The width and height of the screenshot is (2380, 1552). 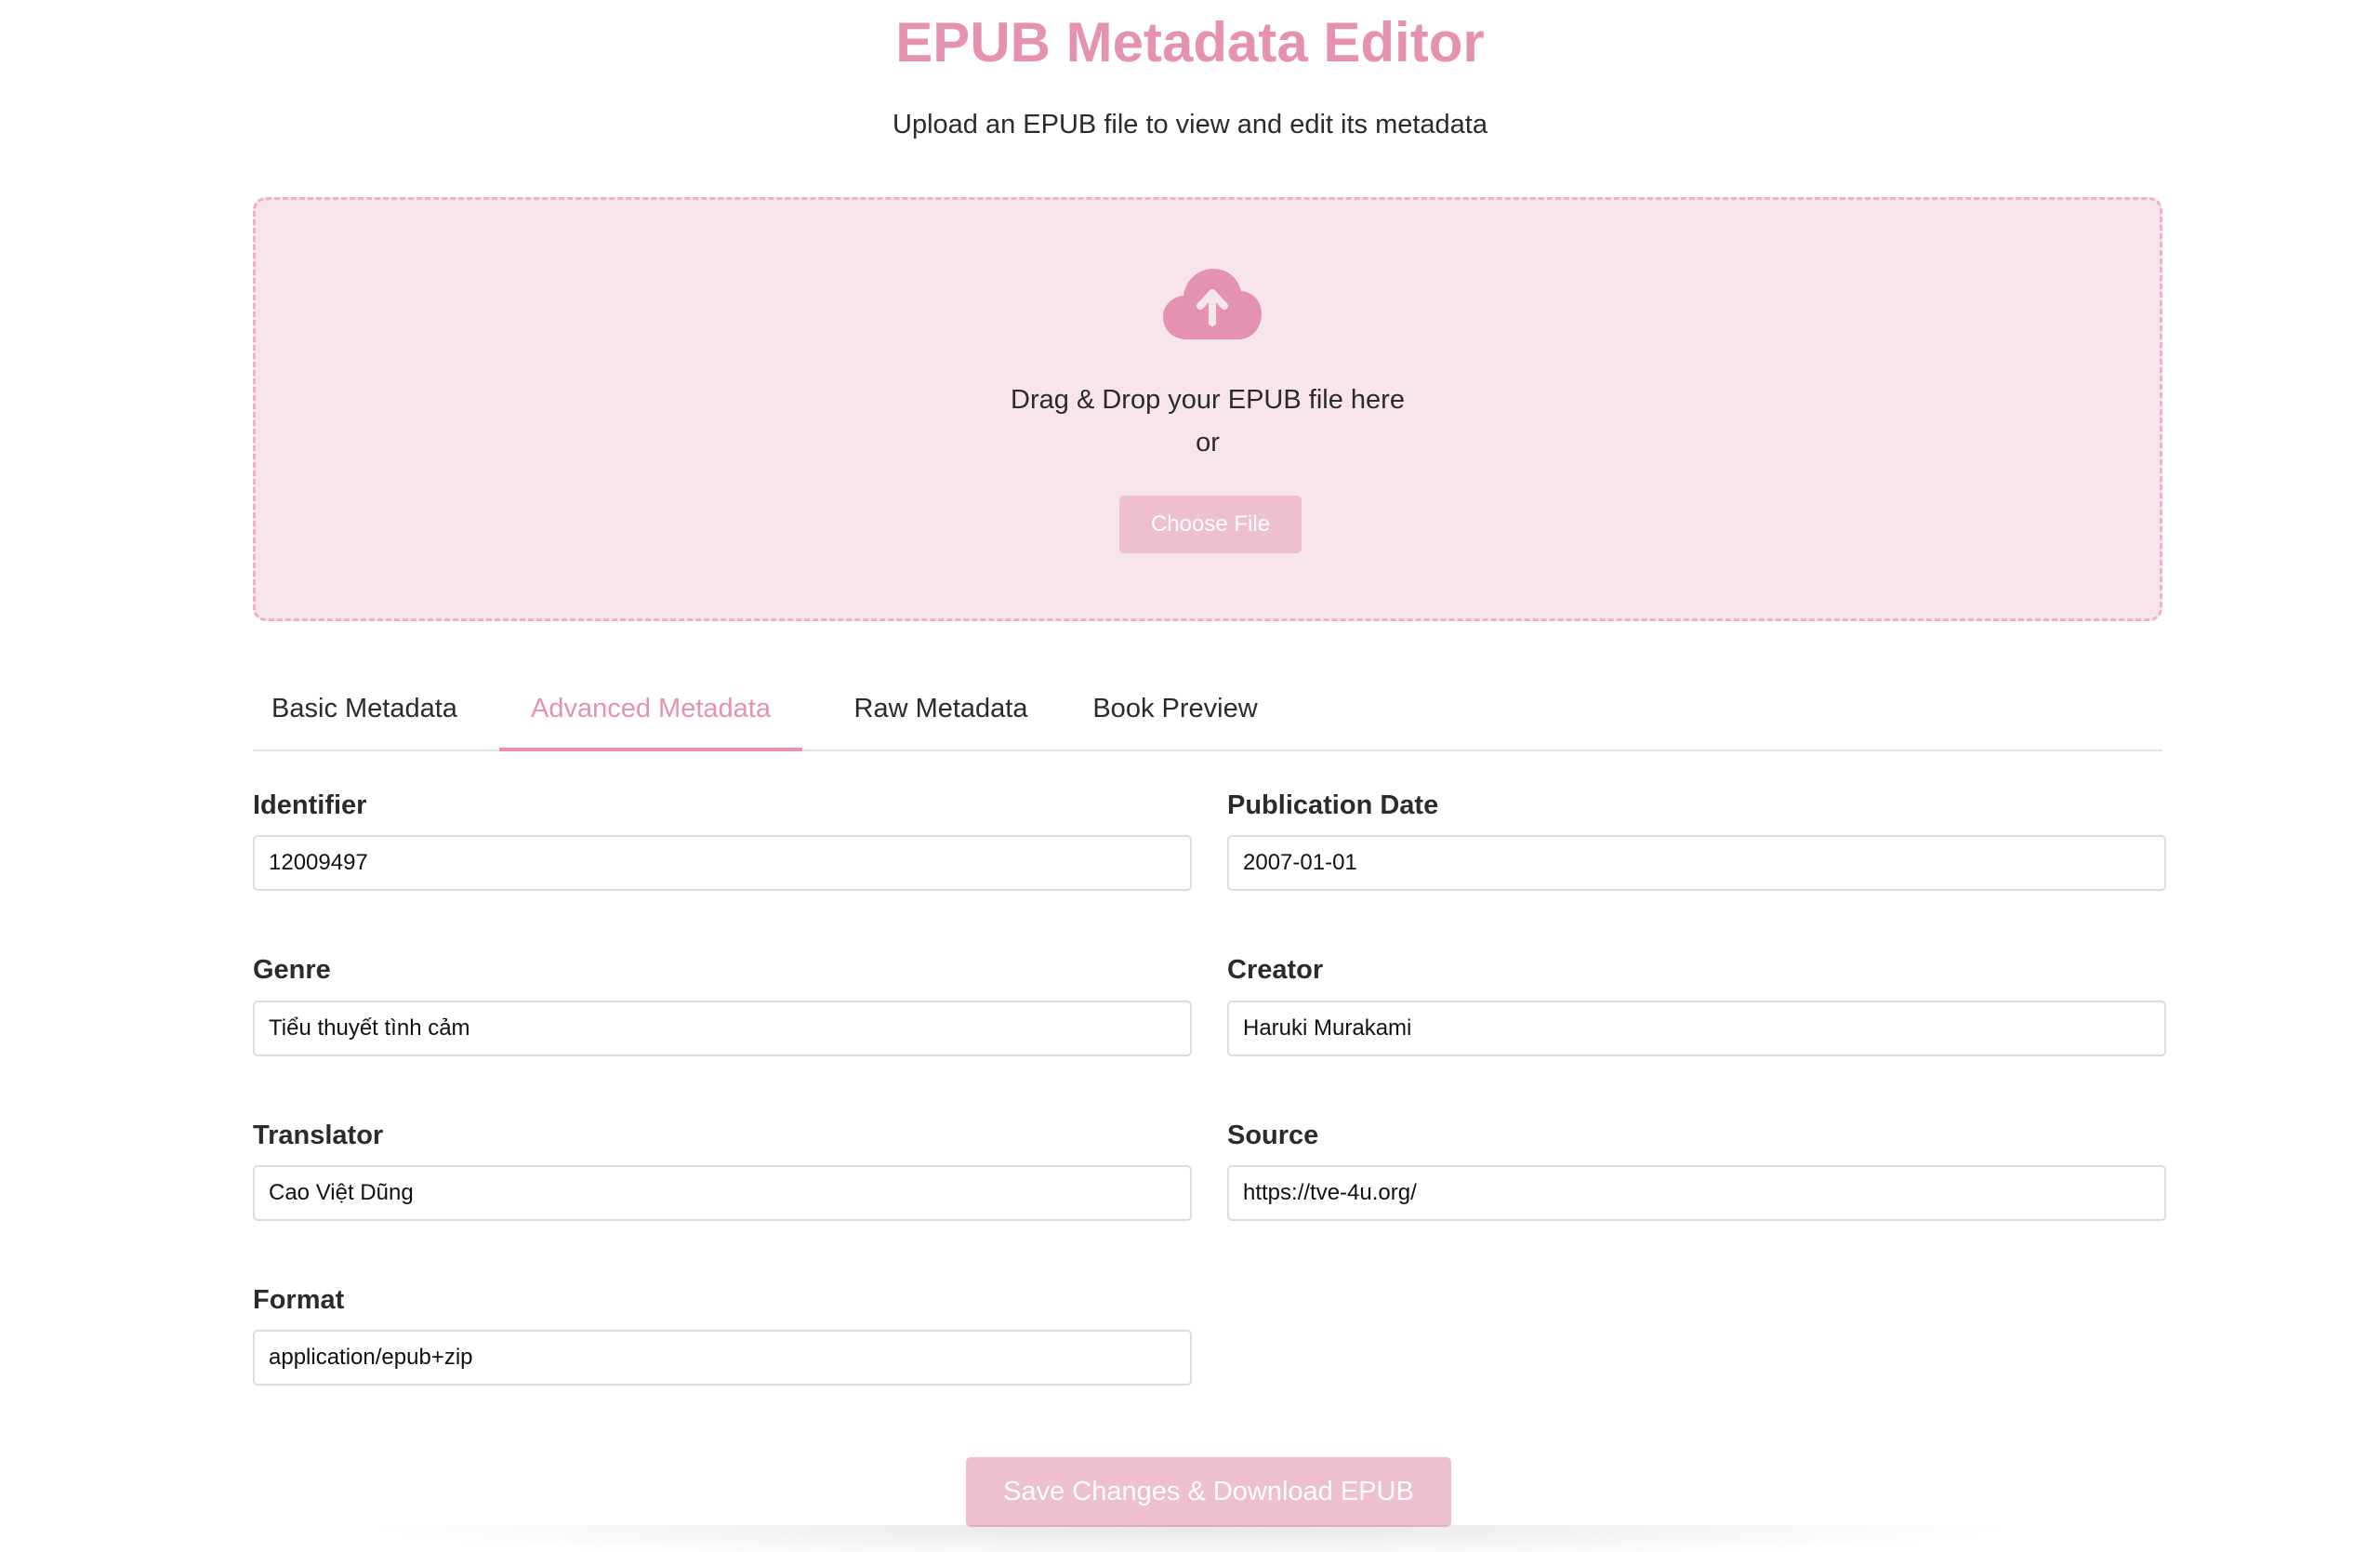 What do you see at coordinates (650, 710) in the screenshot?
I see `tab-advanced-metadata: Advanced Metadata` at bounding box center [650, 710].